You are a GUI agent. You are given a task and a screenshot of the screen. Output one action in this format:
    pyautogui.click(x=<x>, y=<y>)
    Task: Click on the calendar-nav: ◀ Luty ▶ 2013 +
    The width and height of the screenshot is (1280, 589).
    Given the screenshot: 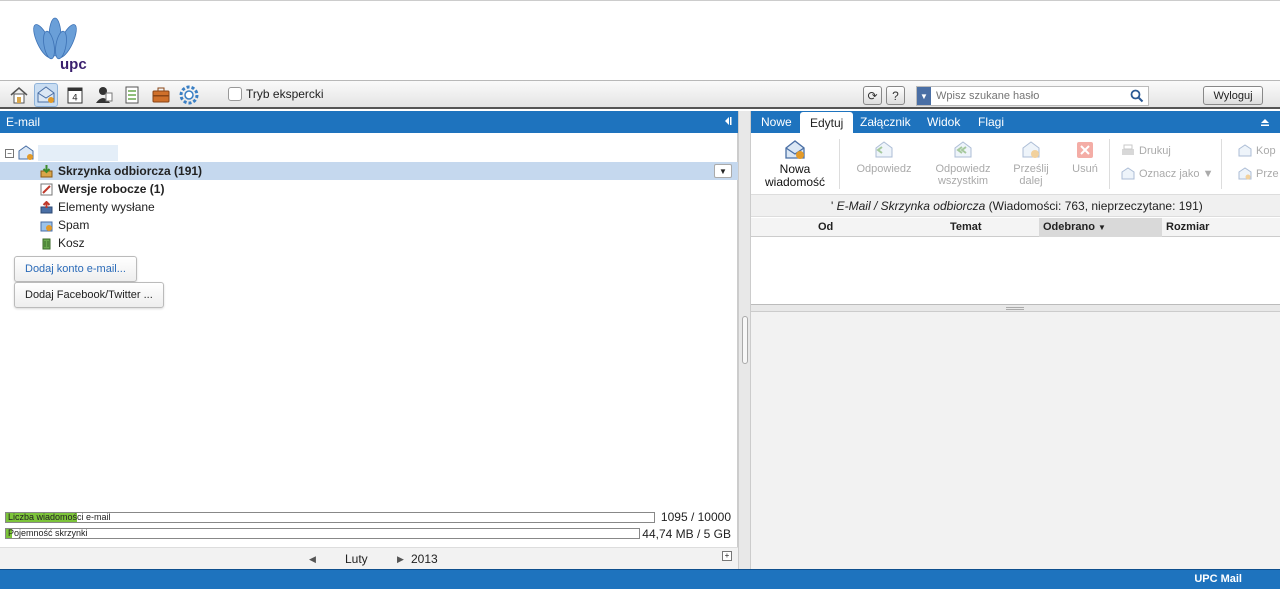 What is the action you would take?
    pyautogui.click(x=369, y=558)
    